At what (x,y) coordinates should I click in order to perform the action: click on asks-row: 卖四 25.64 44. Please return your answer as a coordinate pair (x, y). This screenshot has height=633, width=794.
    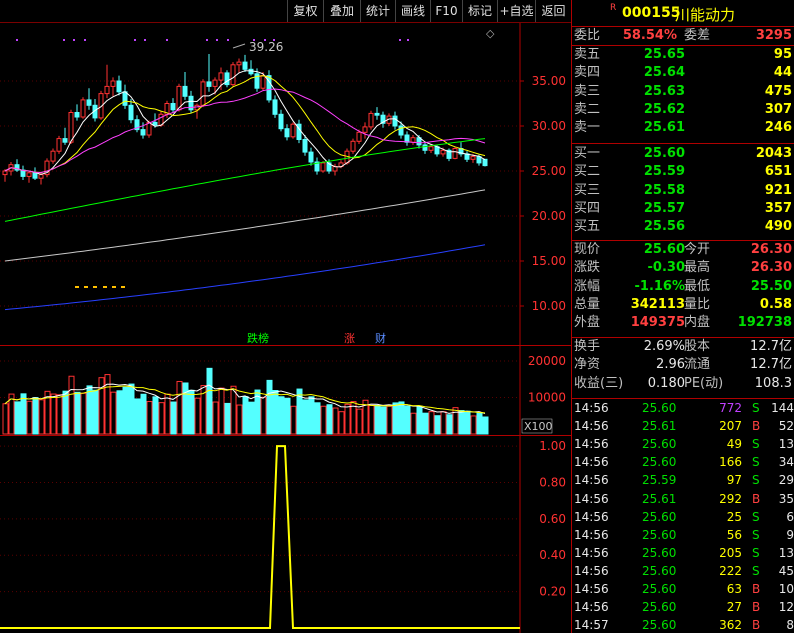
    Looking at the image, I should click on (683, 73).